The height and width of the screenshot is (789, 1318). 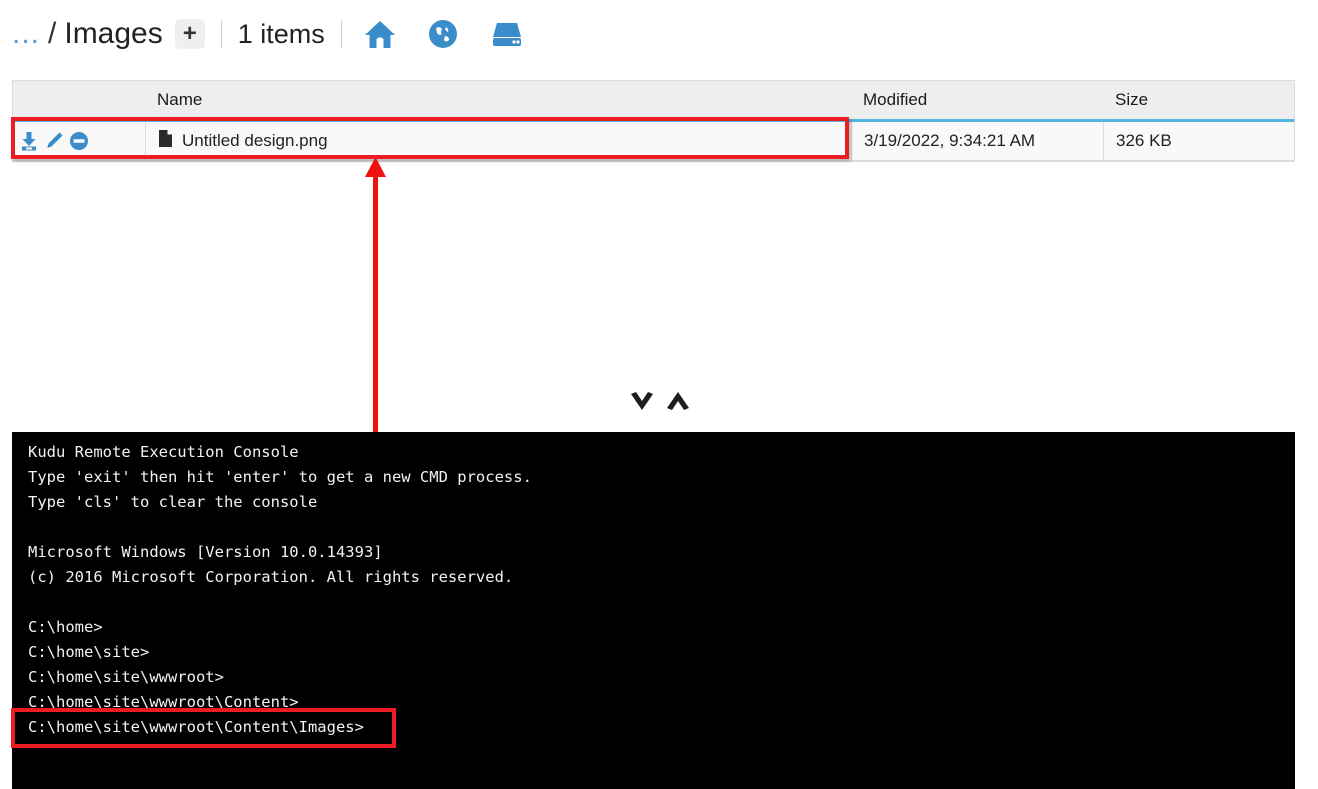 What do you see at coordinates (1132, 99) in the screenshot?
I see `column-header-size-label: Size` at bounding box center [1132, 99].